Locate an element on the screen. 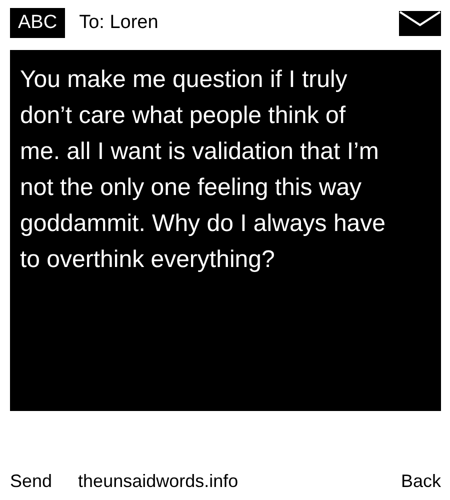 This screenshot has width=450, height=500. input-mode-label: ABC is located at coordinates (38, 23).